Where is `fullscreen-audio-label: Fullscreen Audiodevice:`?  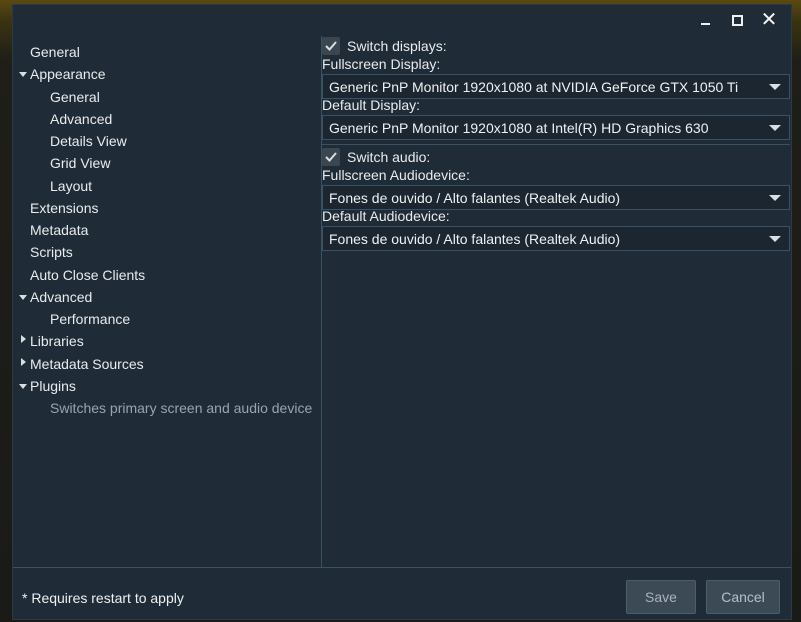
fullscreen-audio-label: Fullscreen Audiodevice: is located at coordinates (396, 175).